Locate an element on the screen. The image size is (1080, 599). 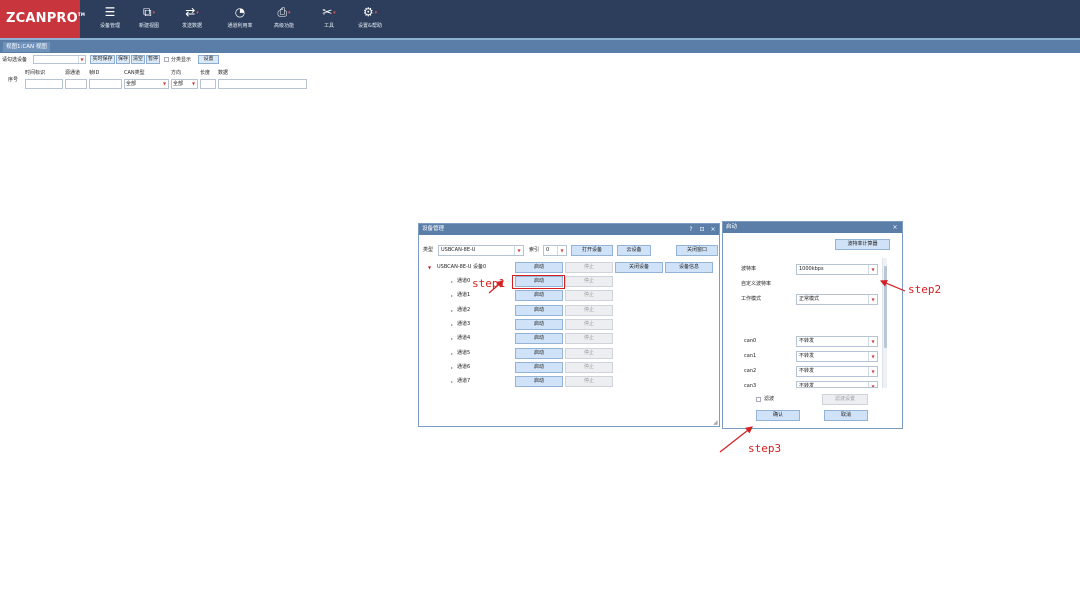
step2-arrow is located at coordinates (892, 285).